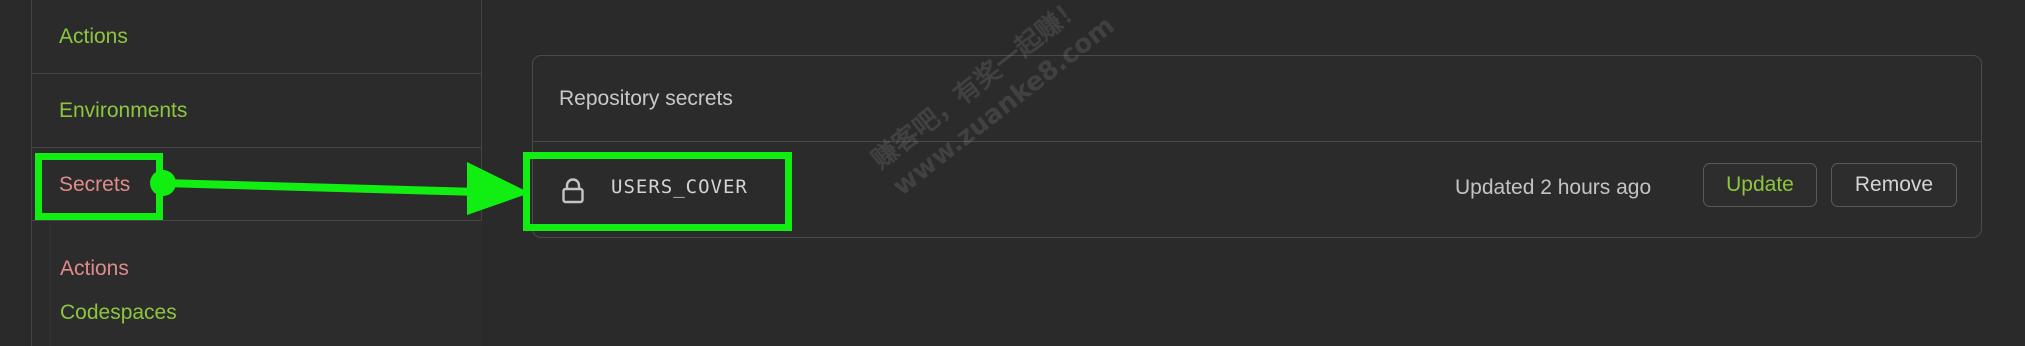  What do you see at coordinates (1760, 185) in the screenshot?
I see `update-button: Update` at bounding box center [1760, 185].